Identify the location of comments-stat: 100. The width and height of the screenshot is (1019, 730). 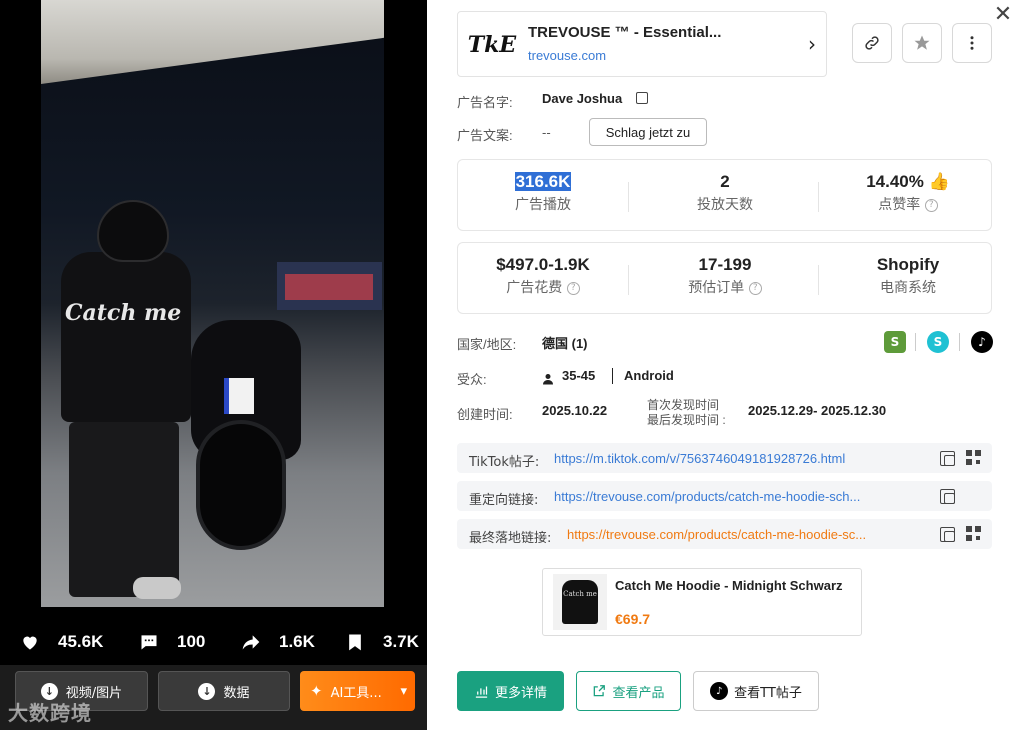
(172, 642).